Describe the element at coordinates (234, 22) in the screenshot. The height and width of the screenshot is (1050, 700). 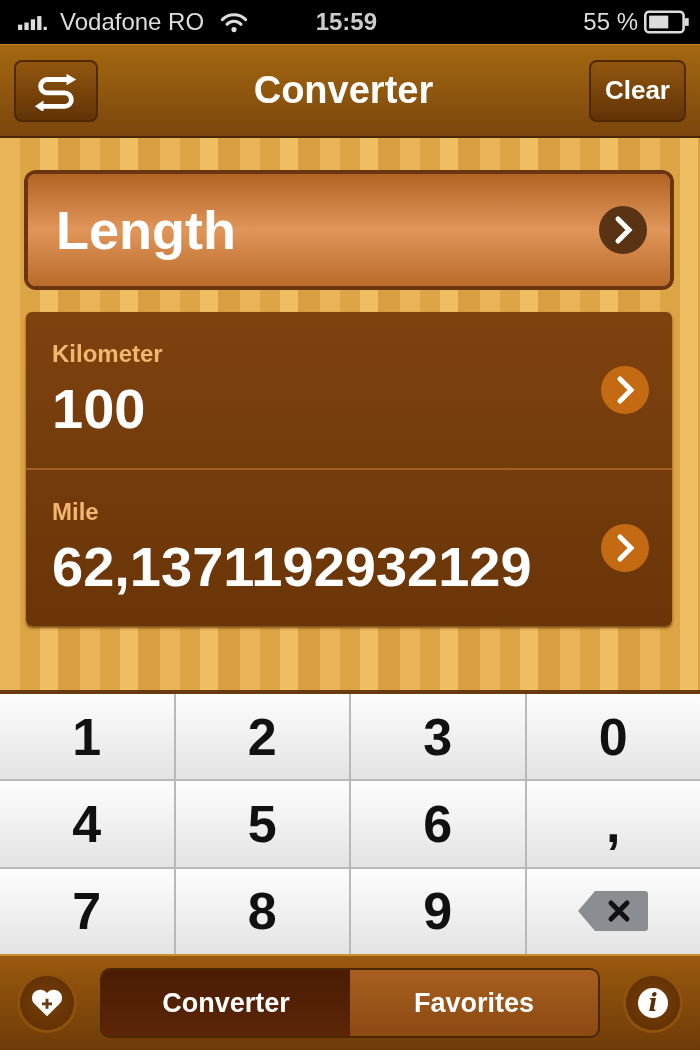
I see `wifi-icon` at that location.